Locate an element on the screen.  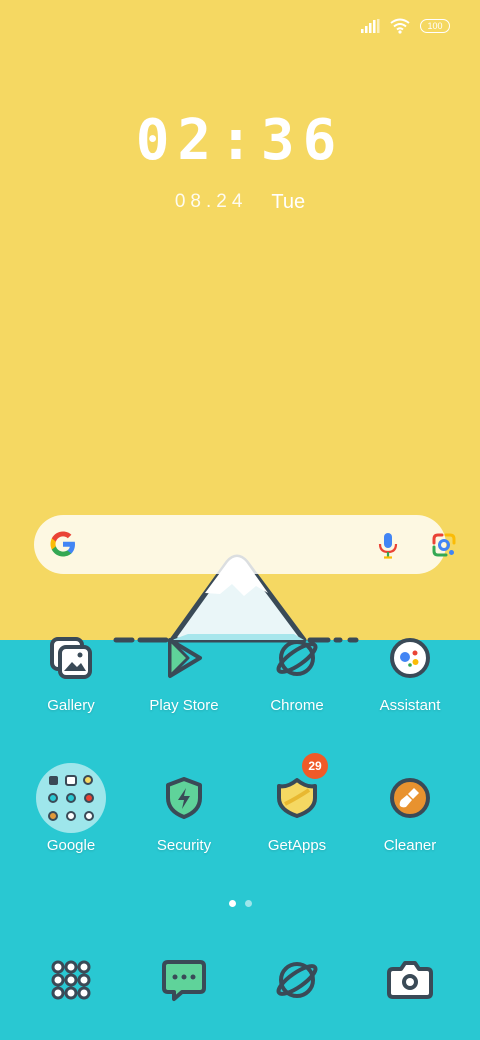
dock-messages is located at coordinates (184, 980).